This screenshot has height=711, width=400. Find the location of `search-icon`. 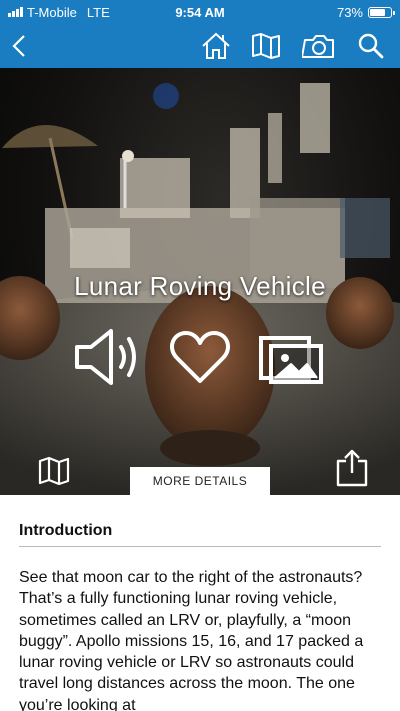

search-icon is located at coordinates (371, 46).